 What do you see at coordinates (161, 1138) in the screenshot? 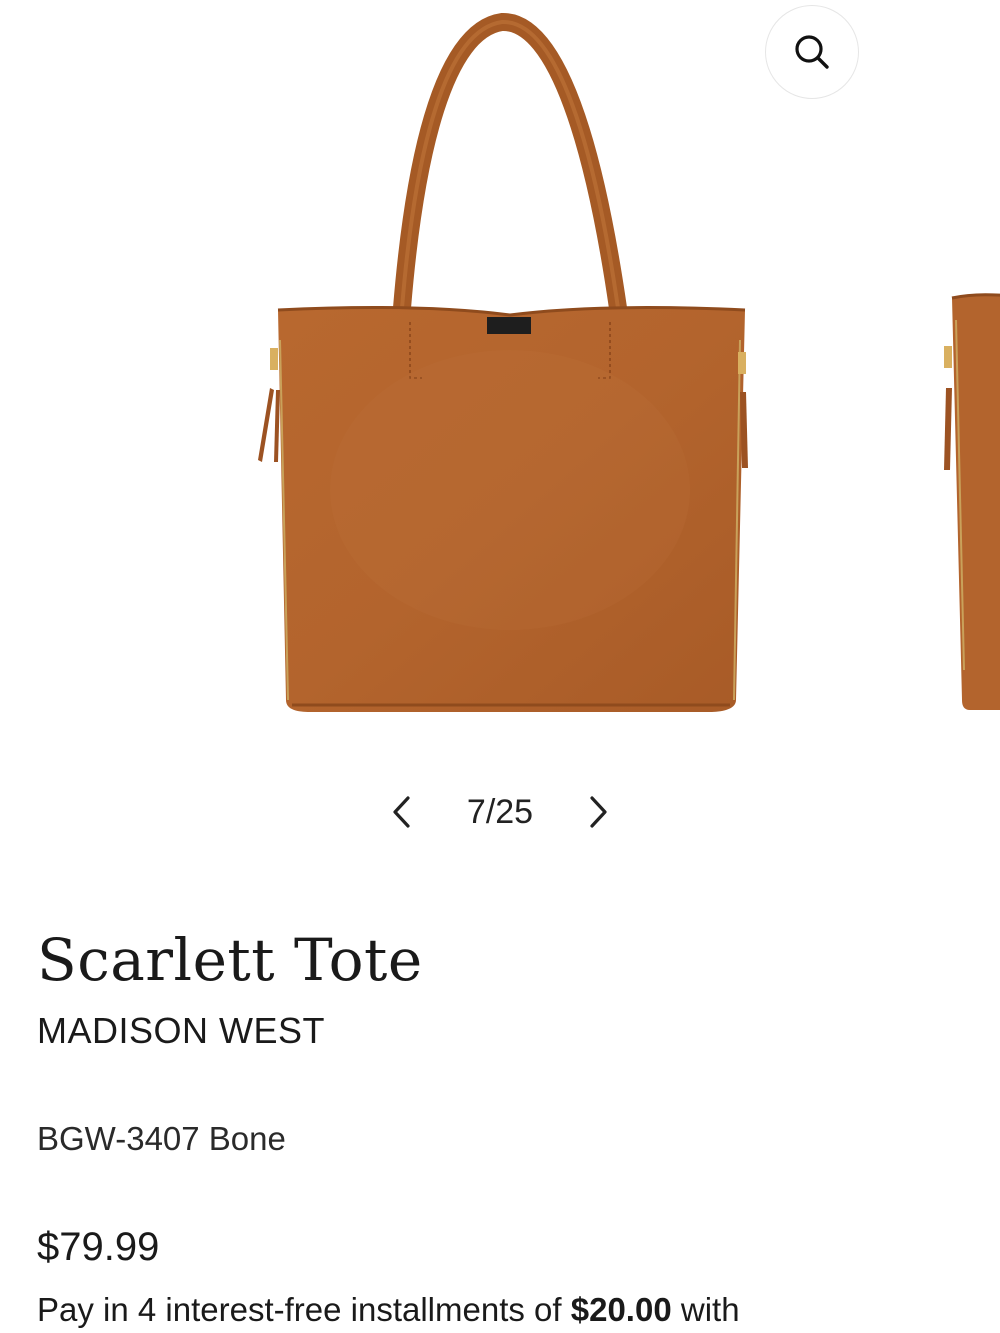
I see `product-sku: BGW-3407 Bone` at bounding box center [161, 1138].